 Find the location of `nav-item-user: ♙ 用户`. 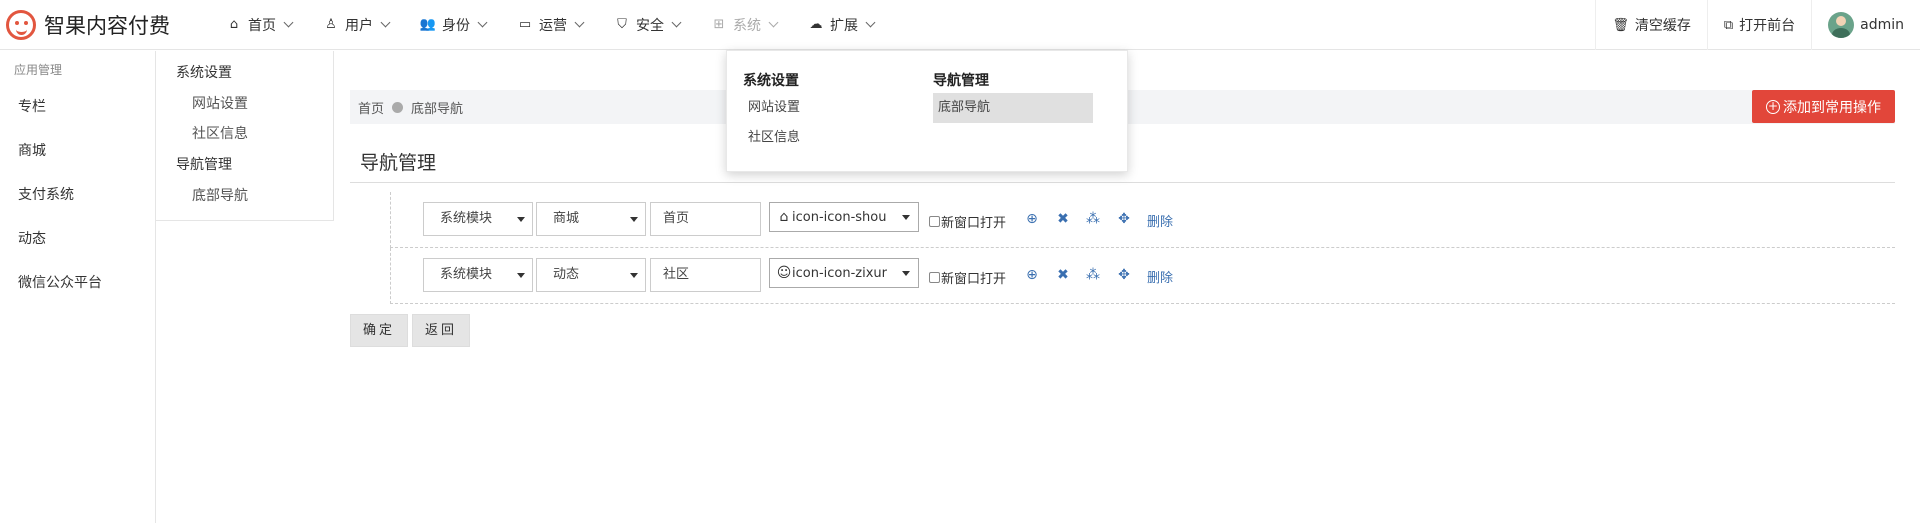

nav-item-user: ♙ 用户 is located at coordinates (355, 25).